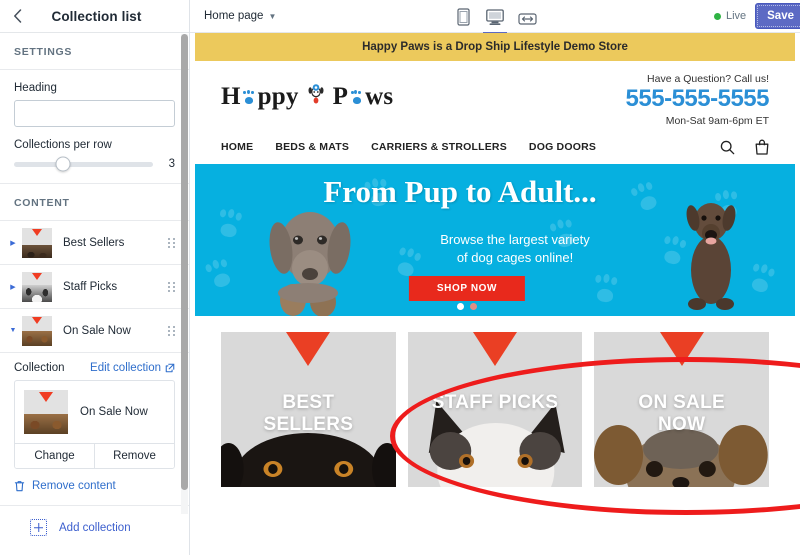  I want to click on topbar-actions: Live Save, so click(756, 16).